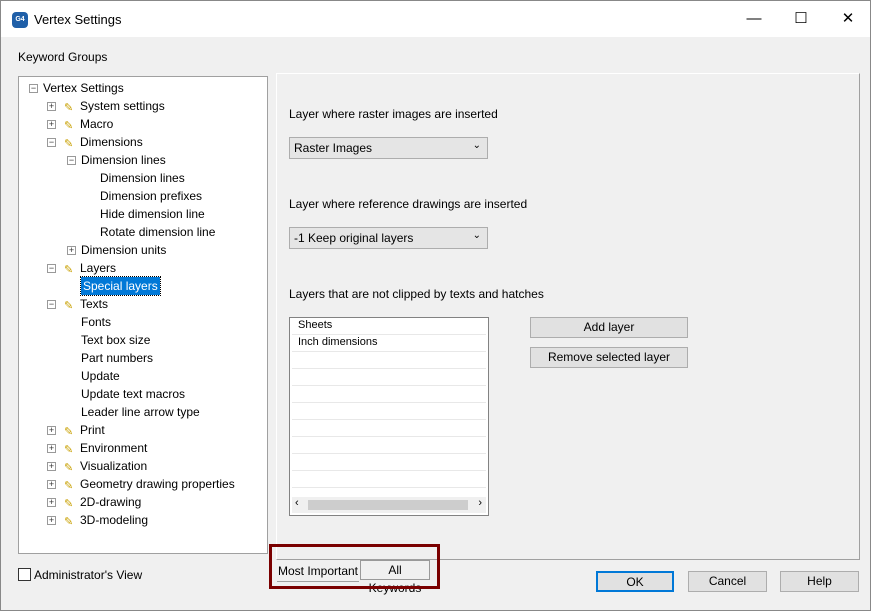 The height and width of the screenshot is (611, 871). Describe the element at coordinates (143, 502) in the screenshot. I see `tree-node: + ✎ 2D-drawing` at that location.